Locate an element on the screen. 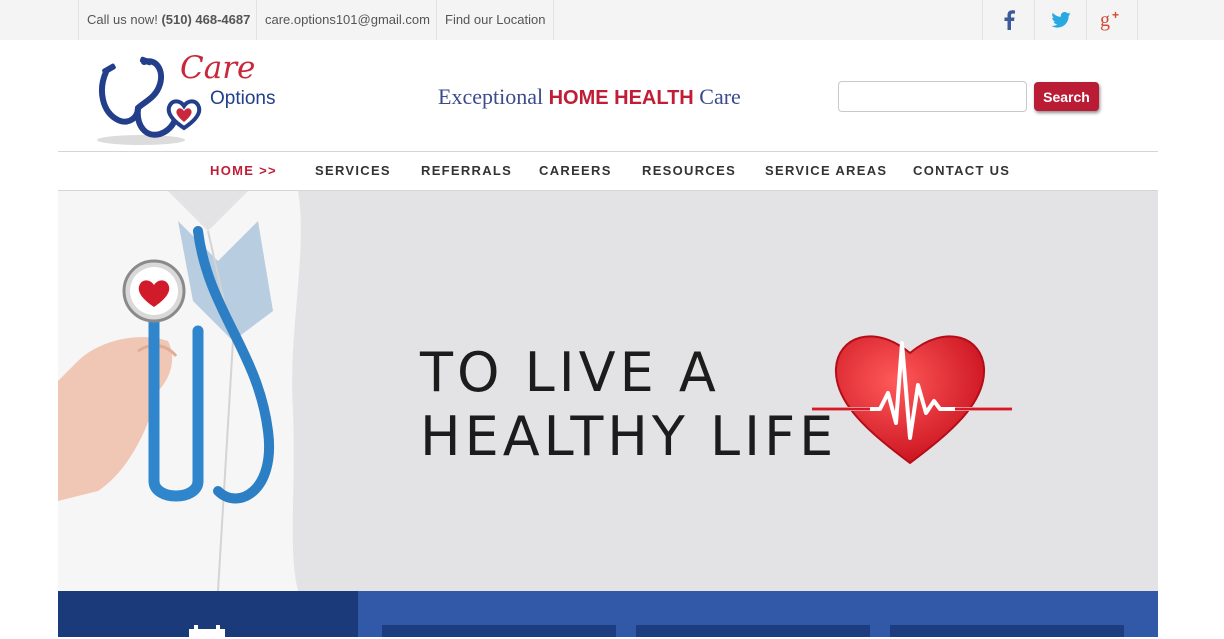  facebook-icon is located at coordinates (1008, 20).